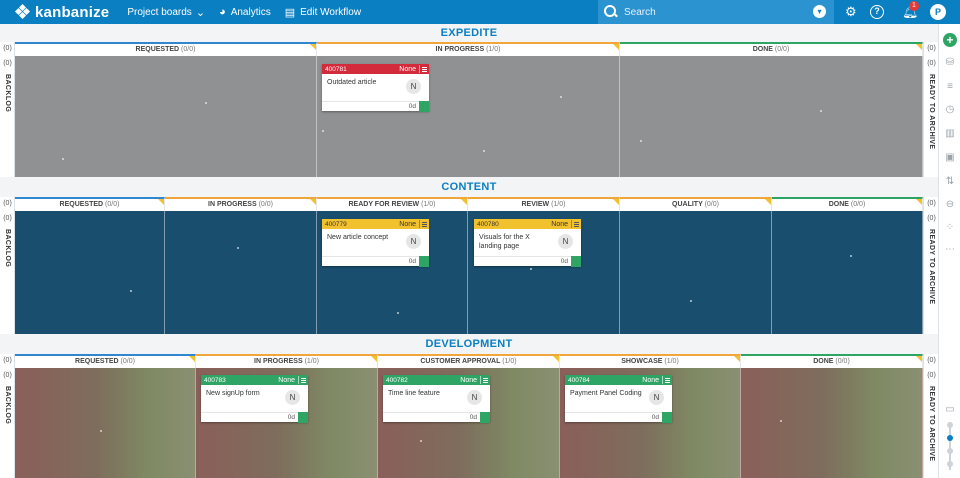 This screenshot has height=478, width=960. I want to click on swimlane-title: DEVELOPMENT, so click(469, 344).